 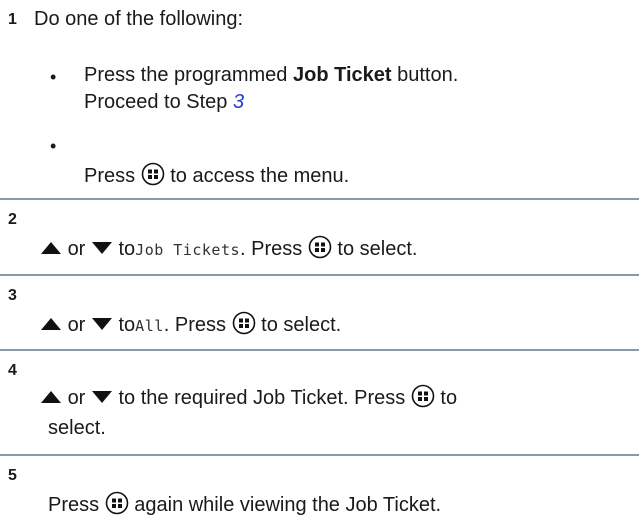 I want to click on option-2-after: to access the menu., so click(x=260, y=176).